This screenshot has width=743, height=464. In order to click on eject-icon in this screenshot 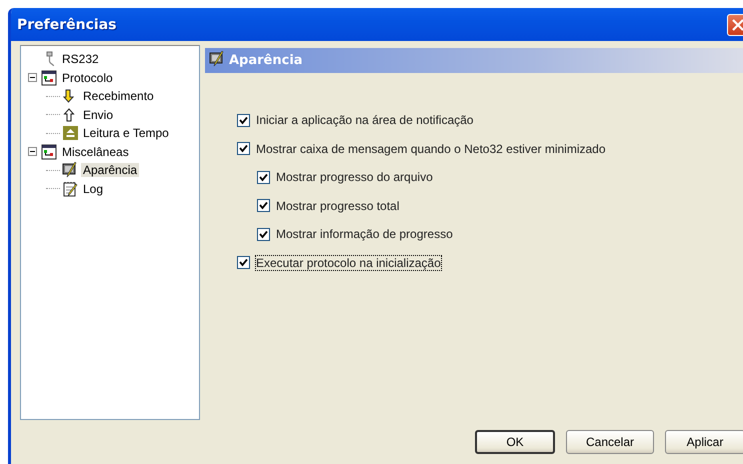, I will do `click(70, 133)`.